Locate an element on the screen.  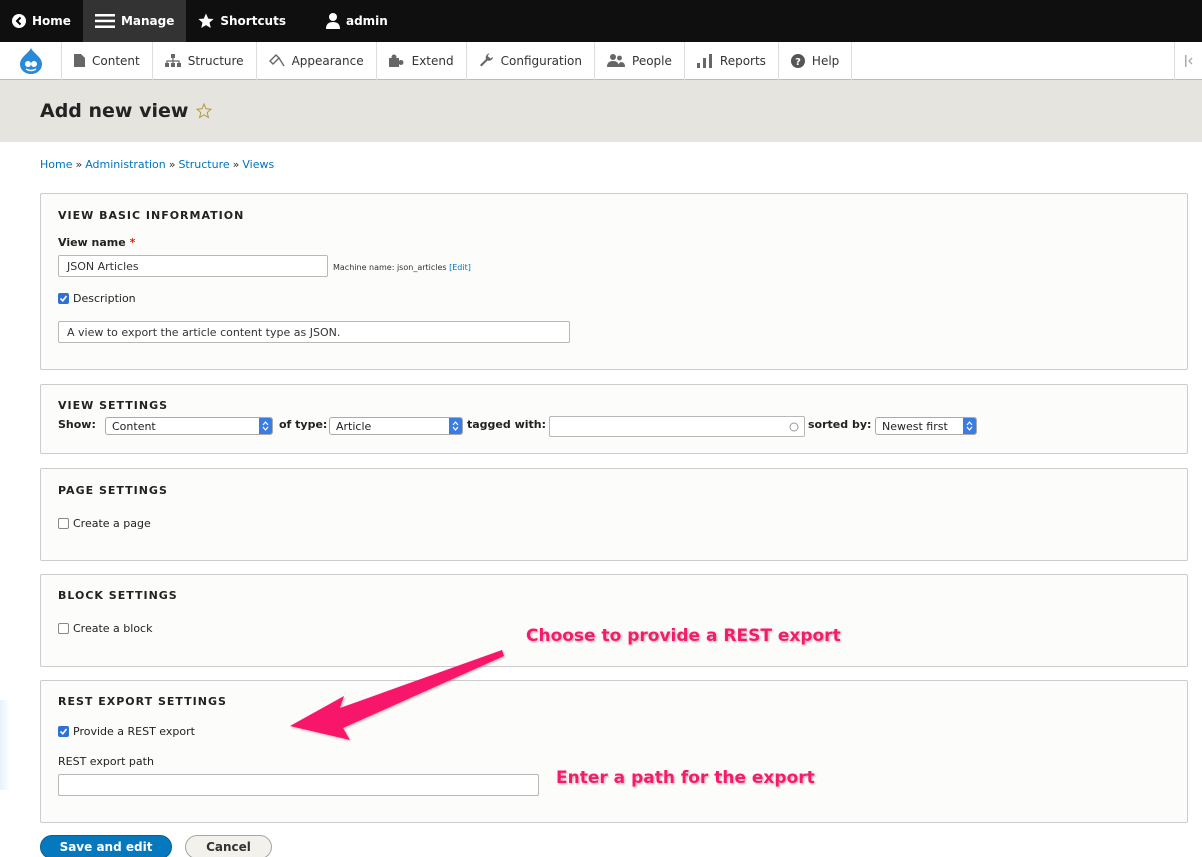
breadcrumb: Home» Administration» Structure» Views is located at coordinates (157, 164).